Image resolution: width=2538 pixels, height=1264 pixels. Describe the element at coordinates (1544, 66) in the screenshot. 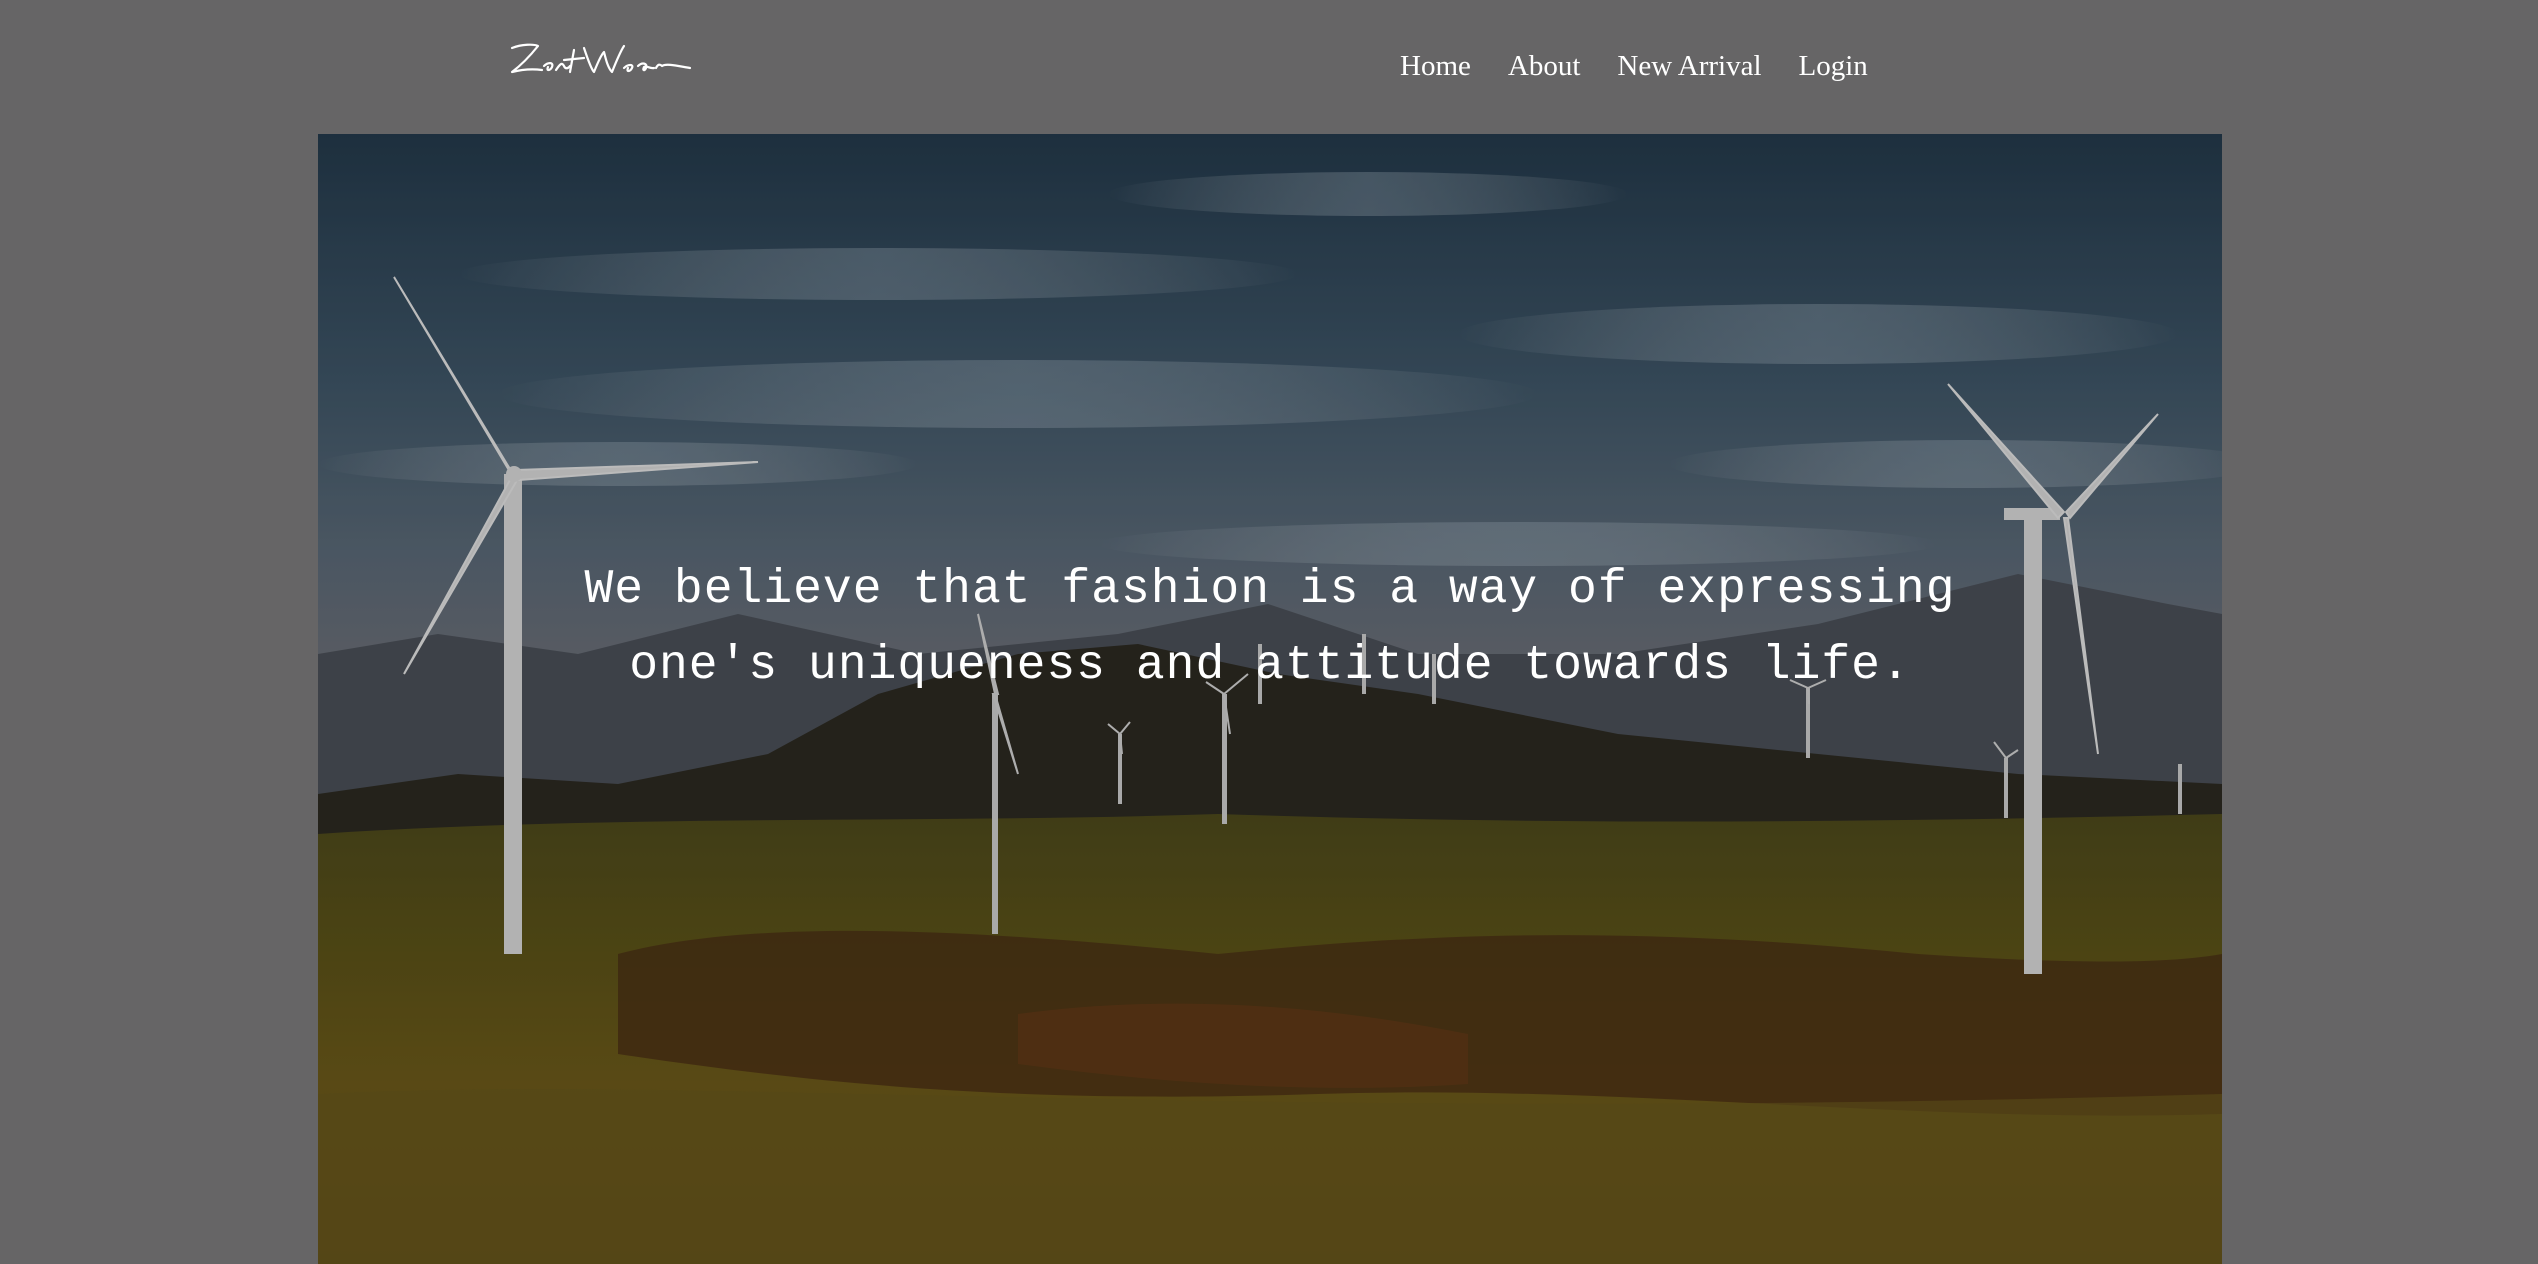

I see `nav-about-link: About` at that location.